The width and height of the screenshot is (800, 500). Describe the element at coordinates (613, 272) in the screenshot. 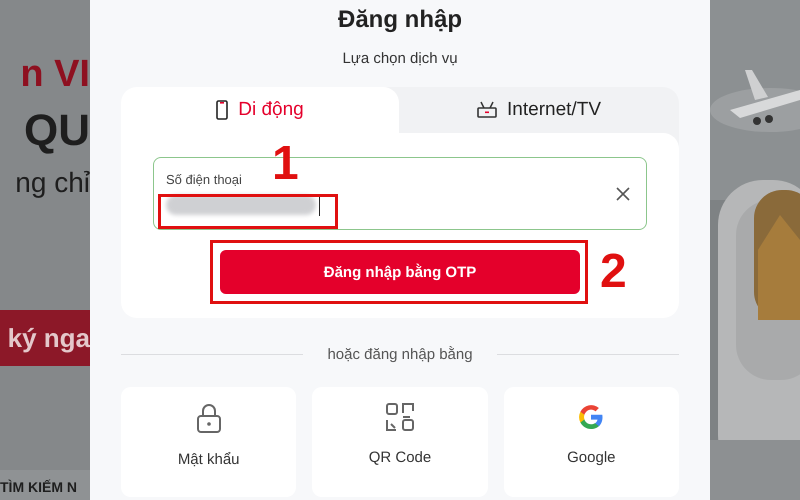

I see `step-number: 2` at that location.